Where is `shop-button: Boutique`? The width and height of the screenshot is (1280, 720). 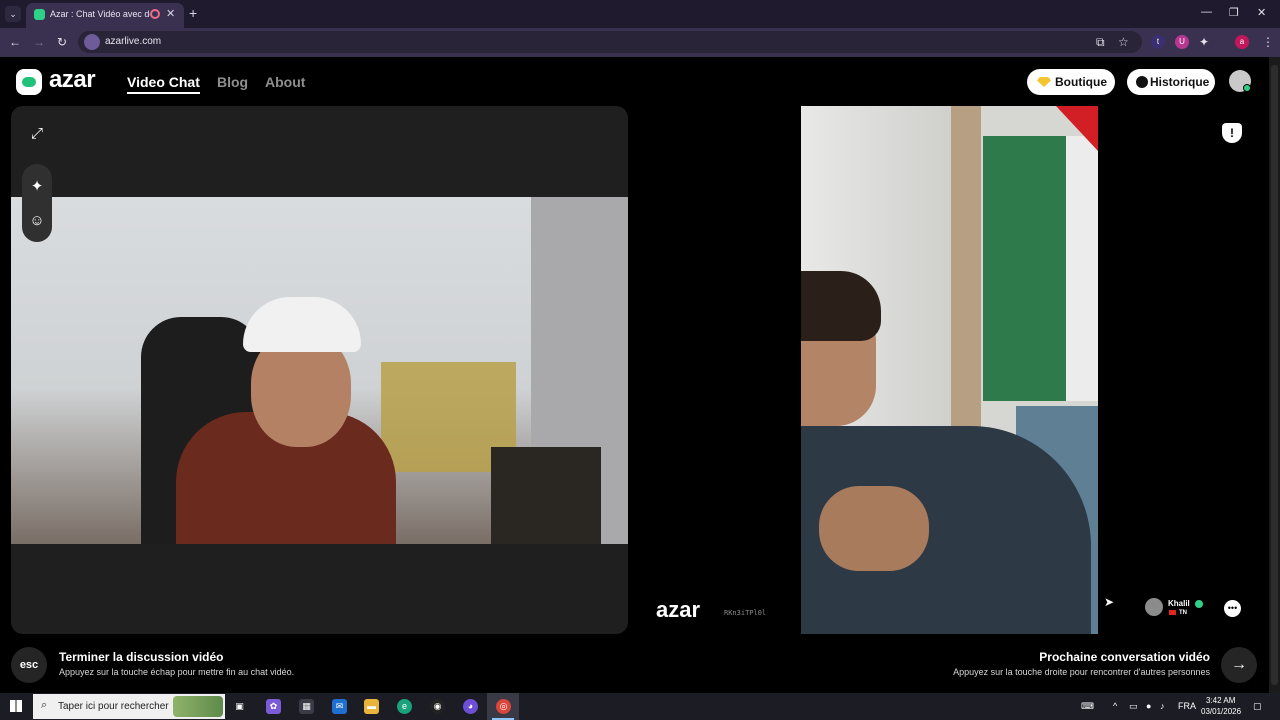
shop-button: Boutique is located at coordinates (1071, 82).